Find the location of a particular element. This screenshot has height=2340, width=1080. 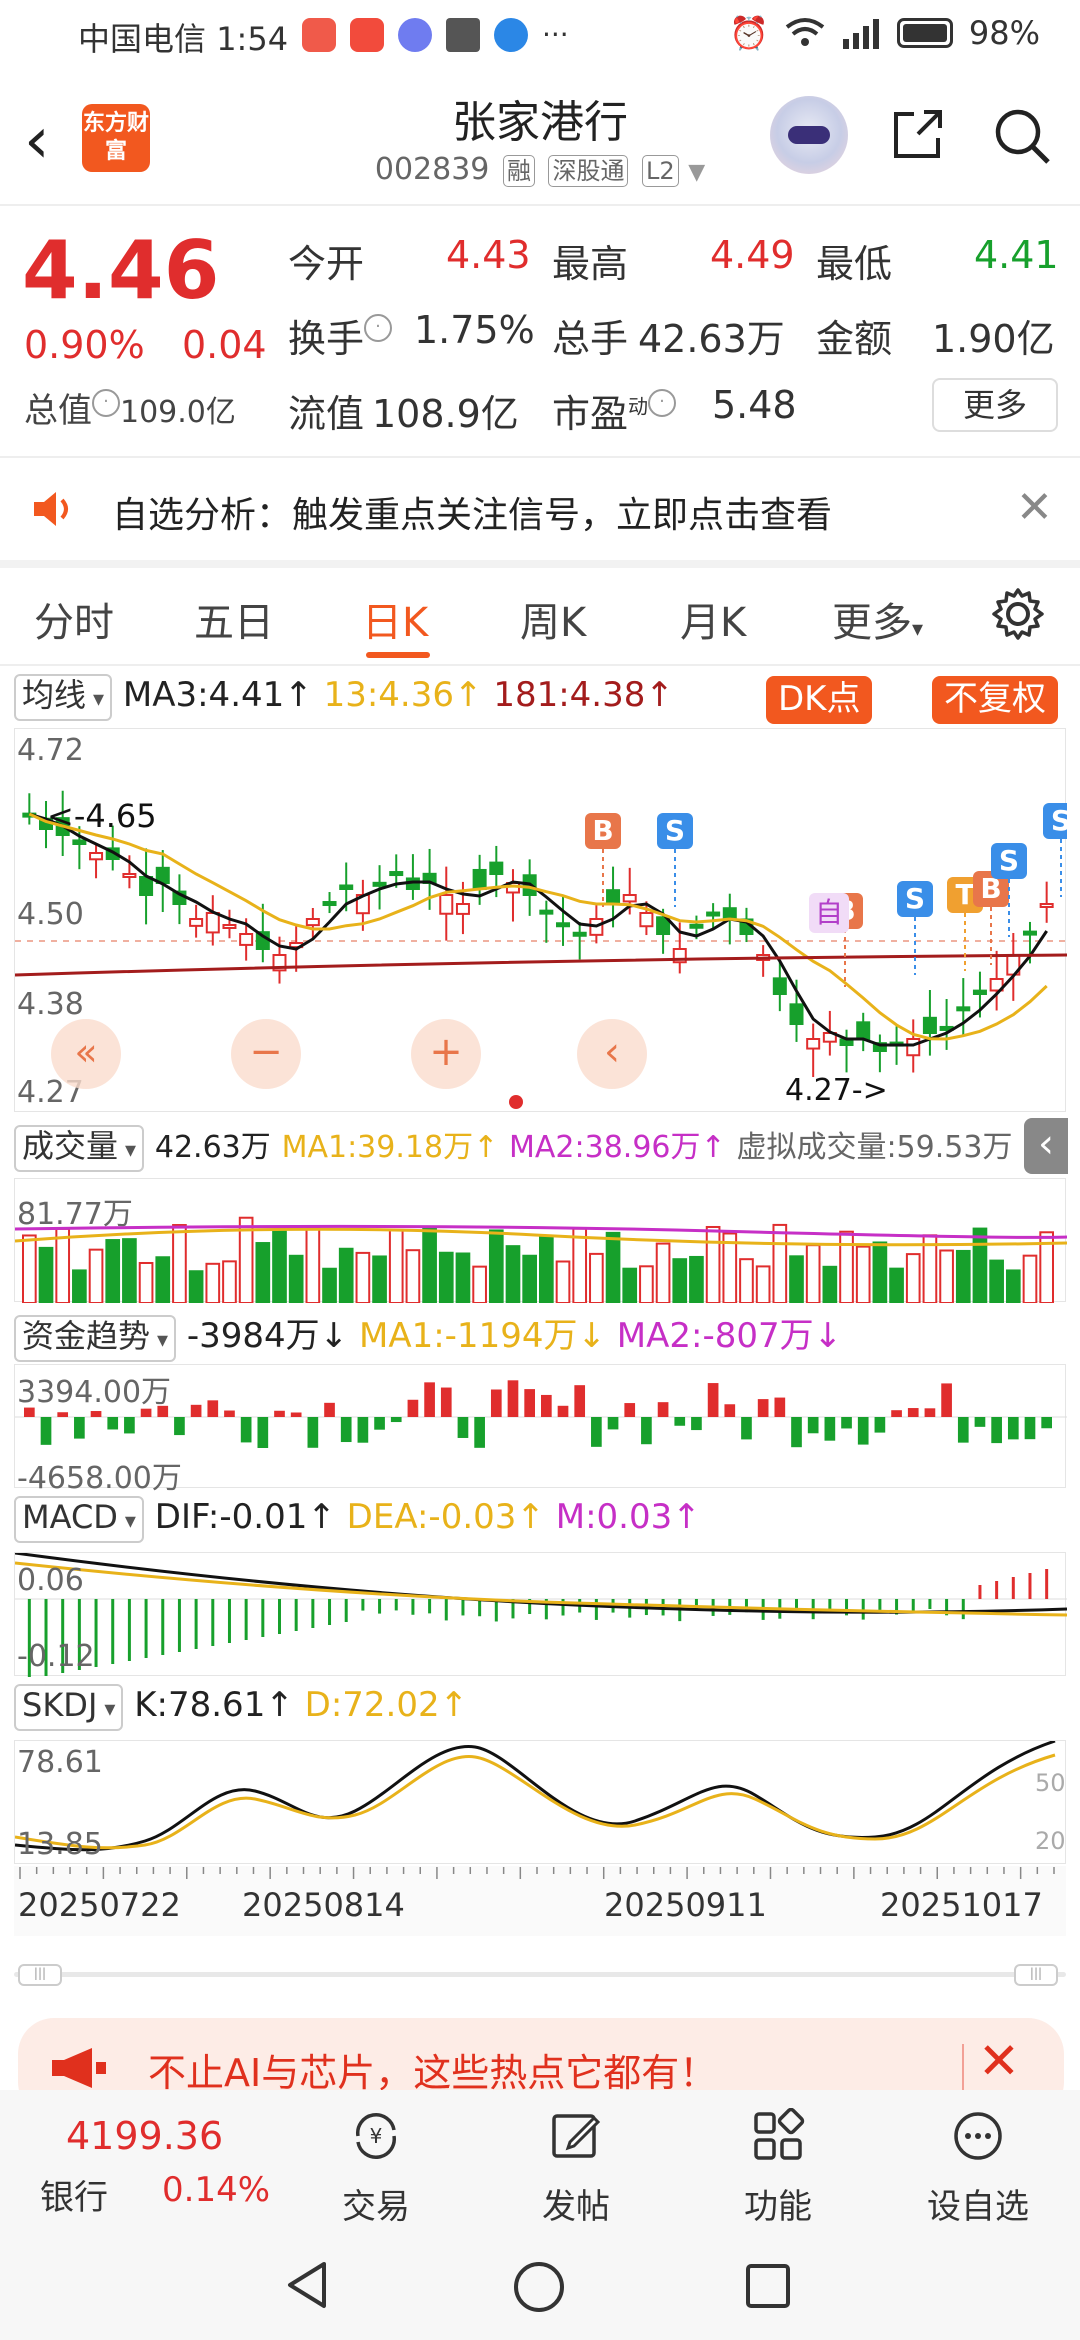

macd-y-top: 0.06 is located at coordinates (50, 1580).